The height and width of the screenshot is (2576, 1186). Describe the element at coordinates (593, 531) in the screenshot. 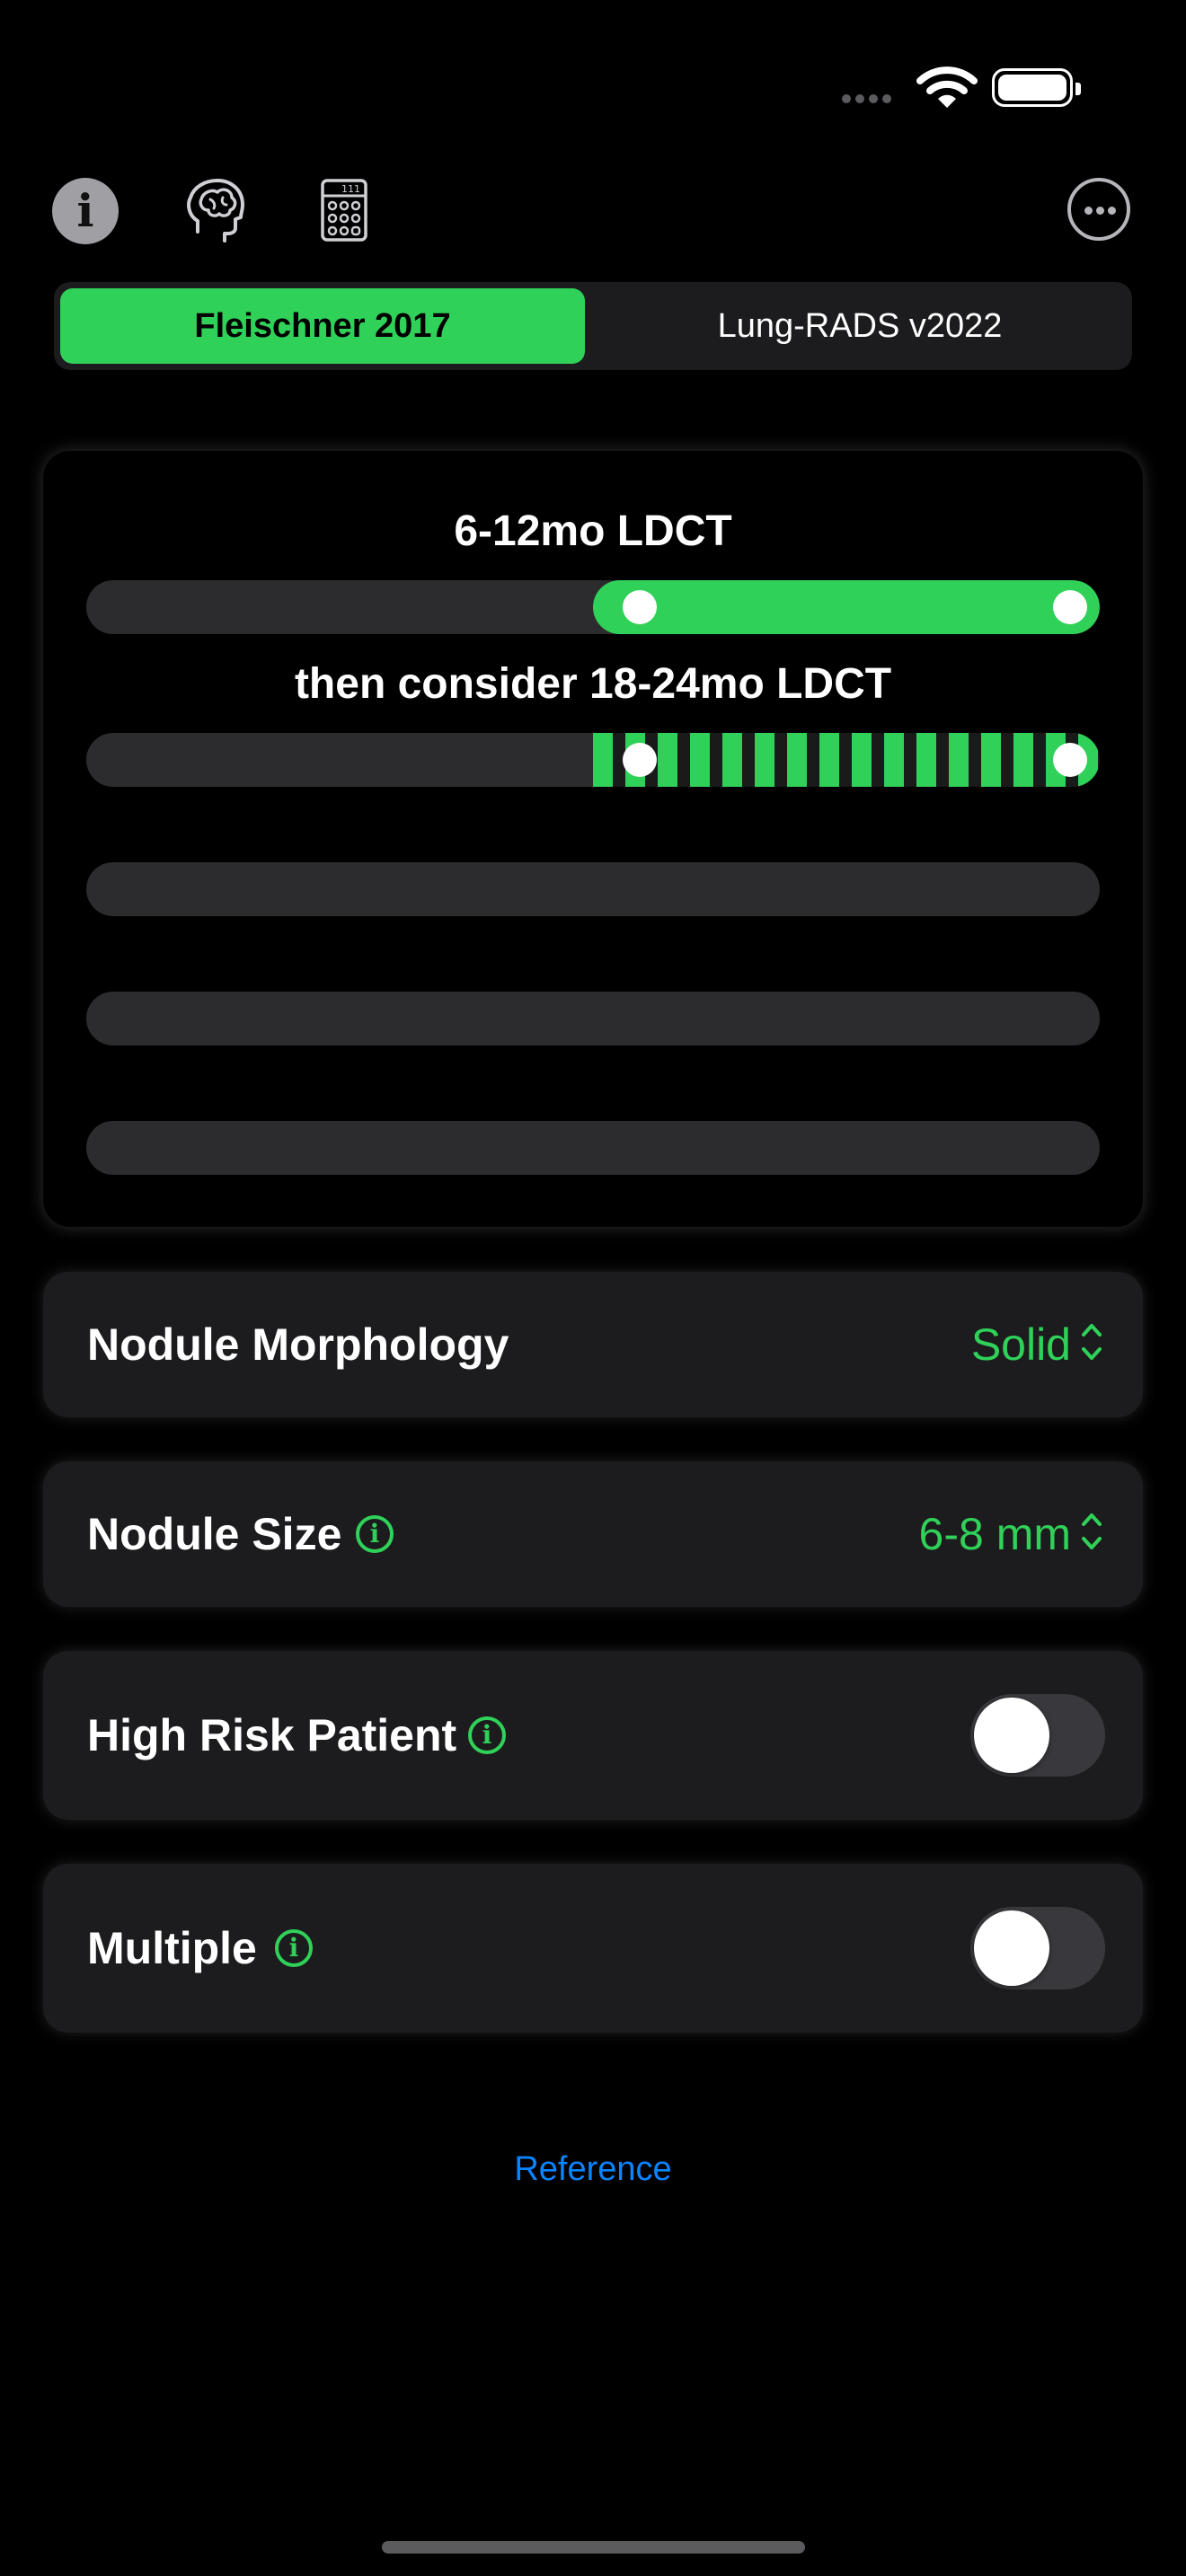

I see `recommendation-primary-label: 6-12mo LDCT` at that location.